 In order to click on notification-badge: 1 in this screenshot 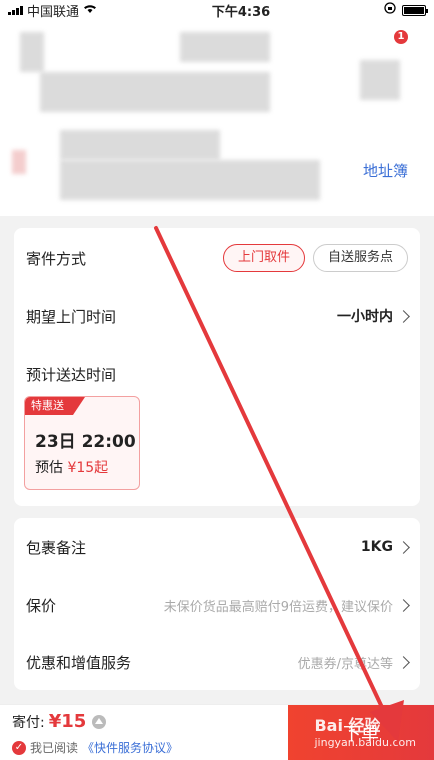, I will do `click(401, 37)`.